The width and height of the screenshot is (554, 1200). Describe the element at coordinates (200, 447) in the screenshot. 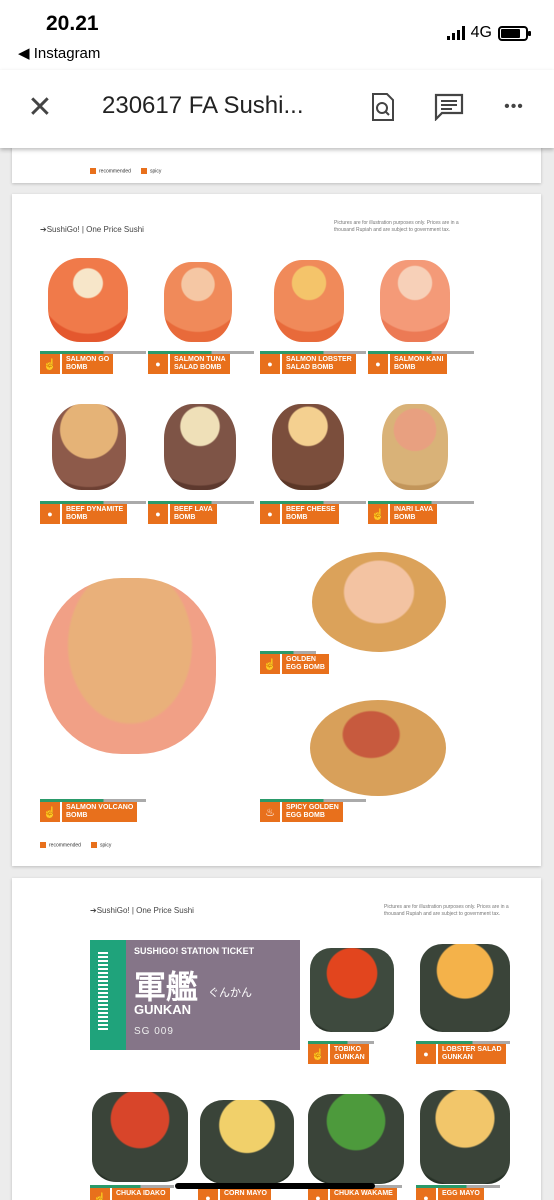

I see `beef-lava-bomb-image` at that location.